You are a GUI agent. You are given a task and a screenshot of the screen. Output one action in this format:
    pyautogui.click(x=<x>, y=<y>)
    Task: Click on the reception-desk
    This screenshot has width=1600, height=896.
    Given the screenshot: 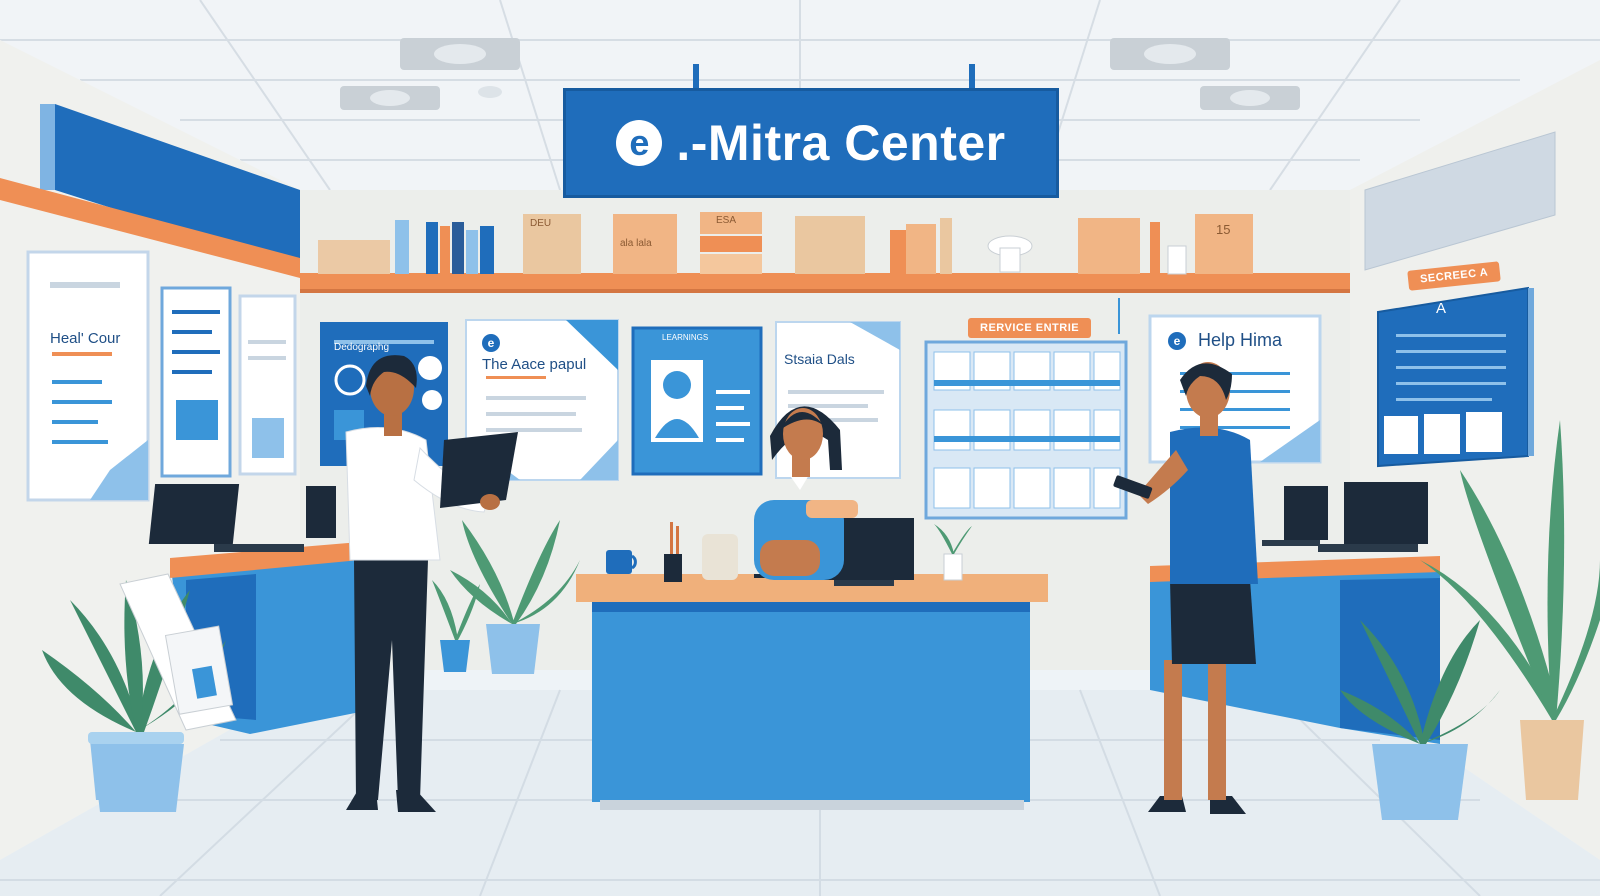 What is the action you would take?
    pyautogui.click(x=812, y=692)
    